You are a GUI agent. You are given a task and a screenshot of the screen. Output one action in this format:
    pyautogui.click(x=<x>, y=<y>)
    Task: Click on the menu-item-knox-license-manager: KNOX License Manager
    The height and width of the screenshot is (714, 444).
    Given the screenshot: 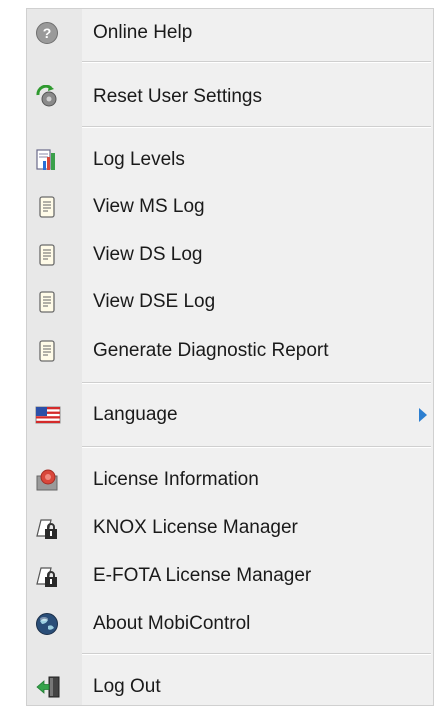 What is the action you would take?
    pyautogui.click(x=230, y=528)
    